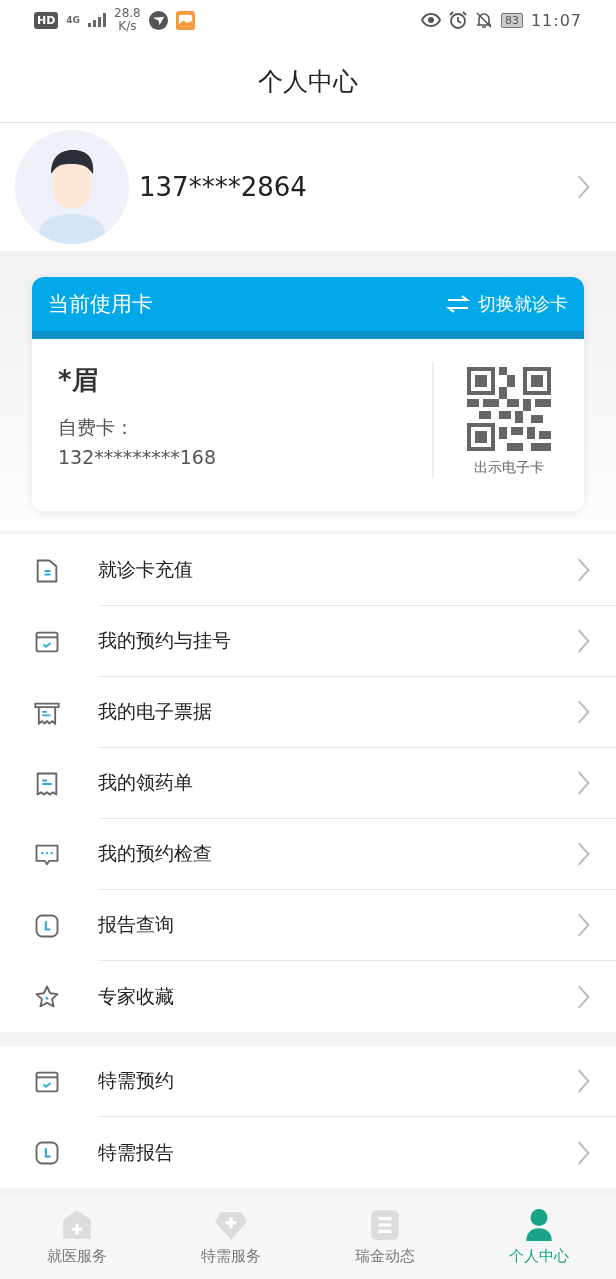 Image resolution: width=616 pixels, height=1279 pixels. What do you see at coordinates (337, 783) in the screenshot?
I see `menu-item: 我的领药单` at bounding box center [337, 783].